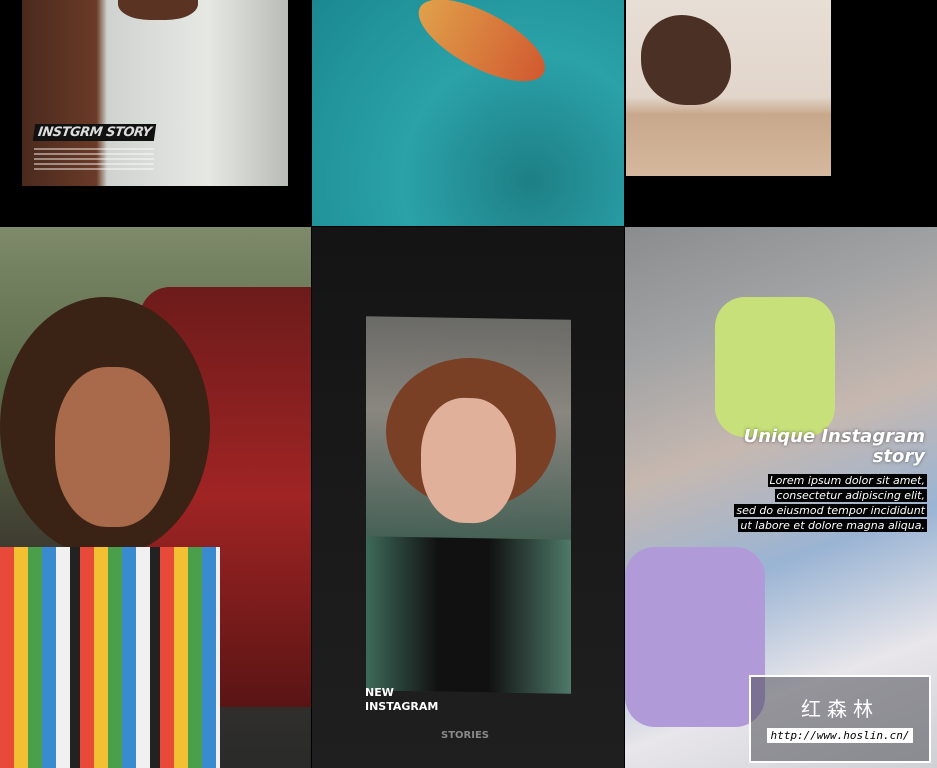 This screenshot has height=768, width=937. Describe the element at coordinates (468, 113) in the screenshot. I see `panel-surfer-water` at that location.